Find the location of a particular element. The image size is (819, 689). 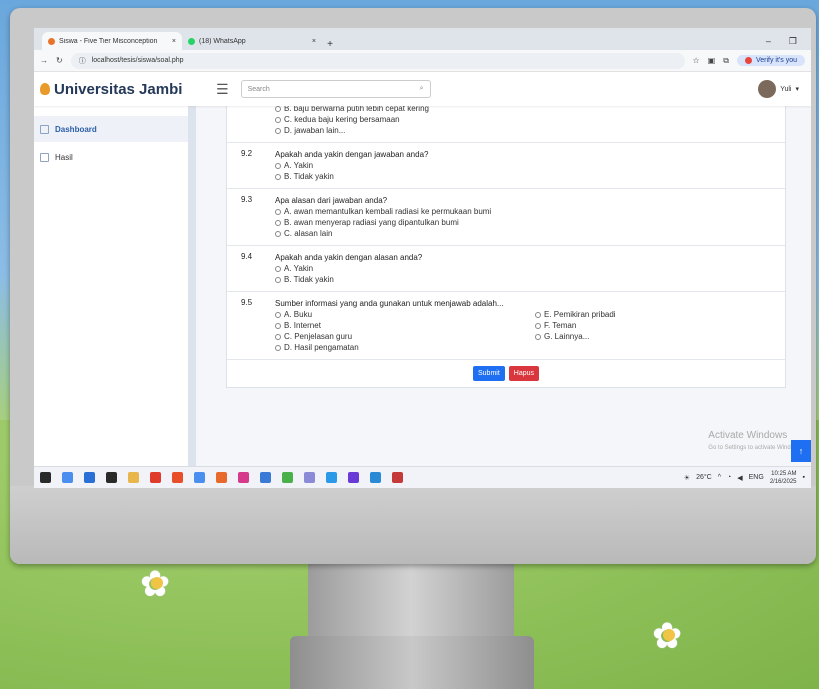

option-label: E. Pemikiran pribadi is located at coordinates (580, 314).